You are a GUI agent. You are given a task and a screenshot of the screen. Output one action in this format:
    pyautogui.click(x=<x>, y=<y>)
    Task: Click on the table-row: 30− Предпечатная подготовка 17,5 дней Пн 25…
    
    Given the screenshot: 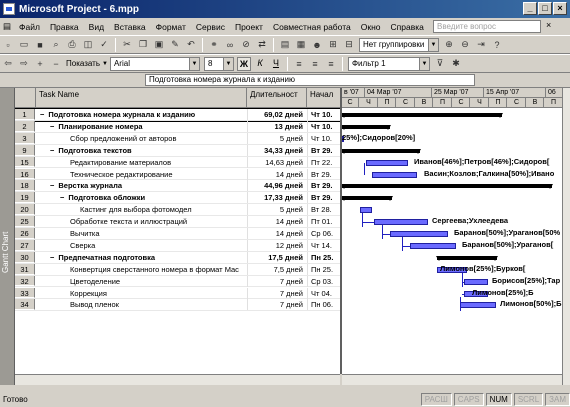 What is the action you would take?
    pyautogui.click(x=181, y=257)
    